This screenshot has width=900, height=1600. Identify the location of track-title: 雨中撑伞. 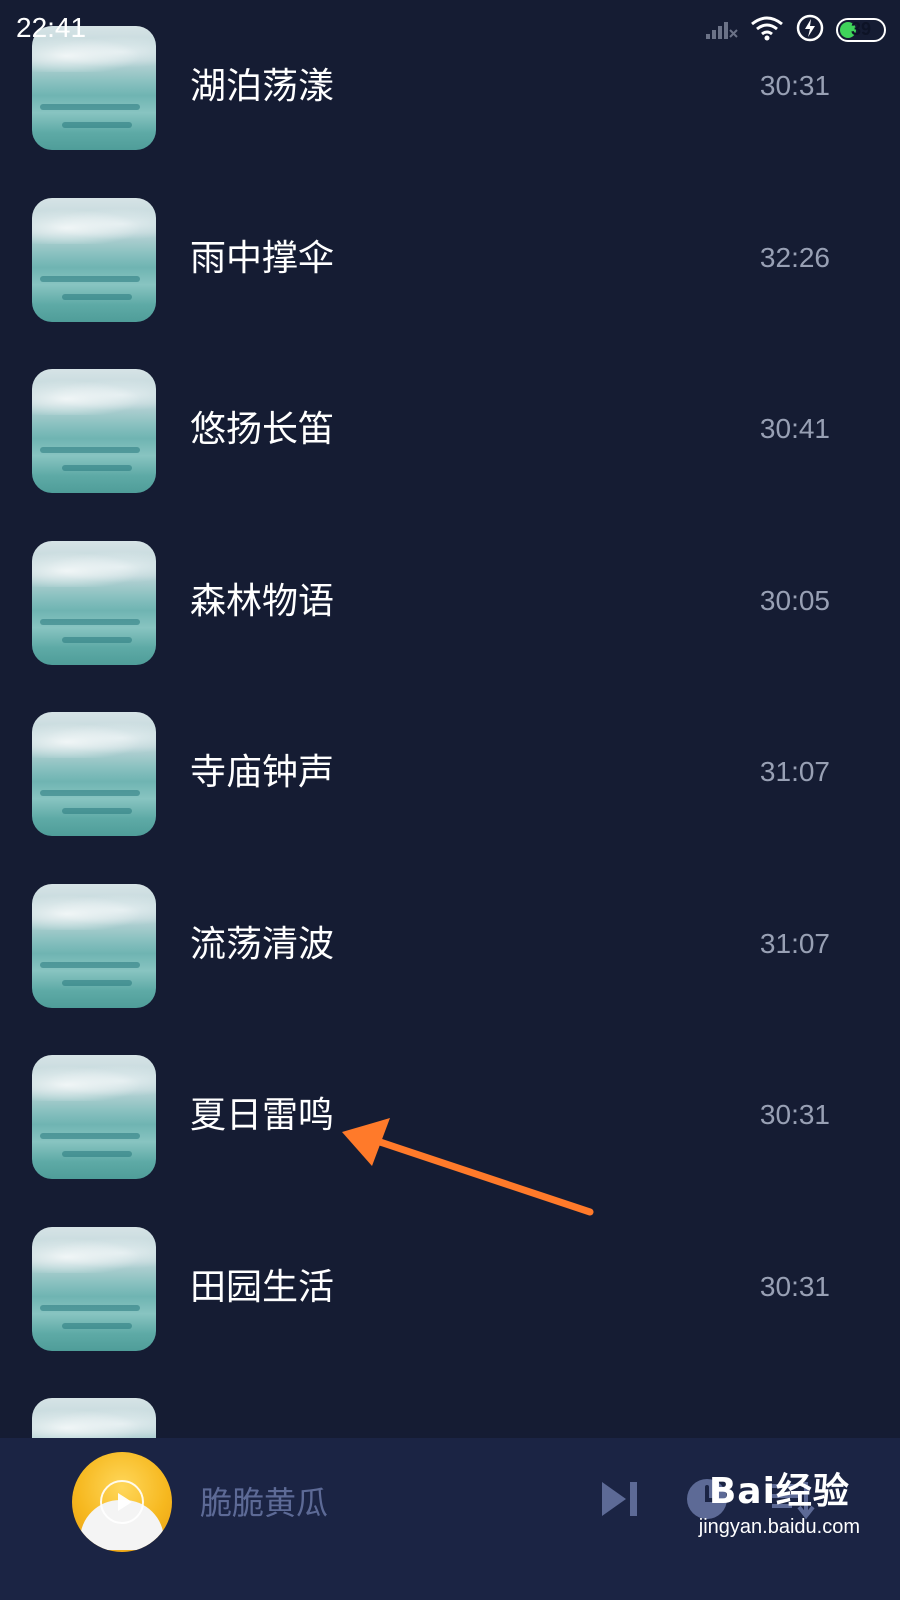
(262, 258).